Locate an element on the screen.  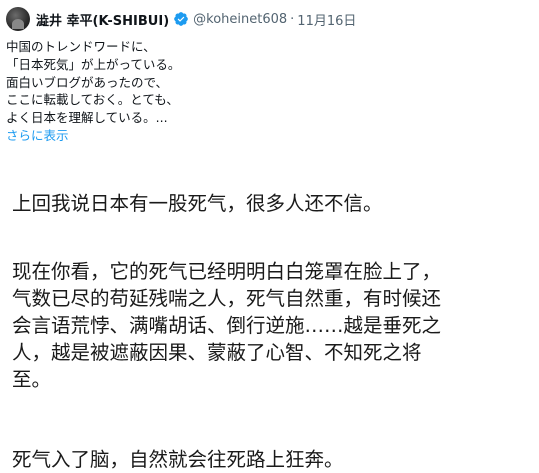
tweet-line: 「日本死気」が上がっている。 is located at coordinates (93, 64).